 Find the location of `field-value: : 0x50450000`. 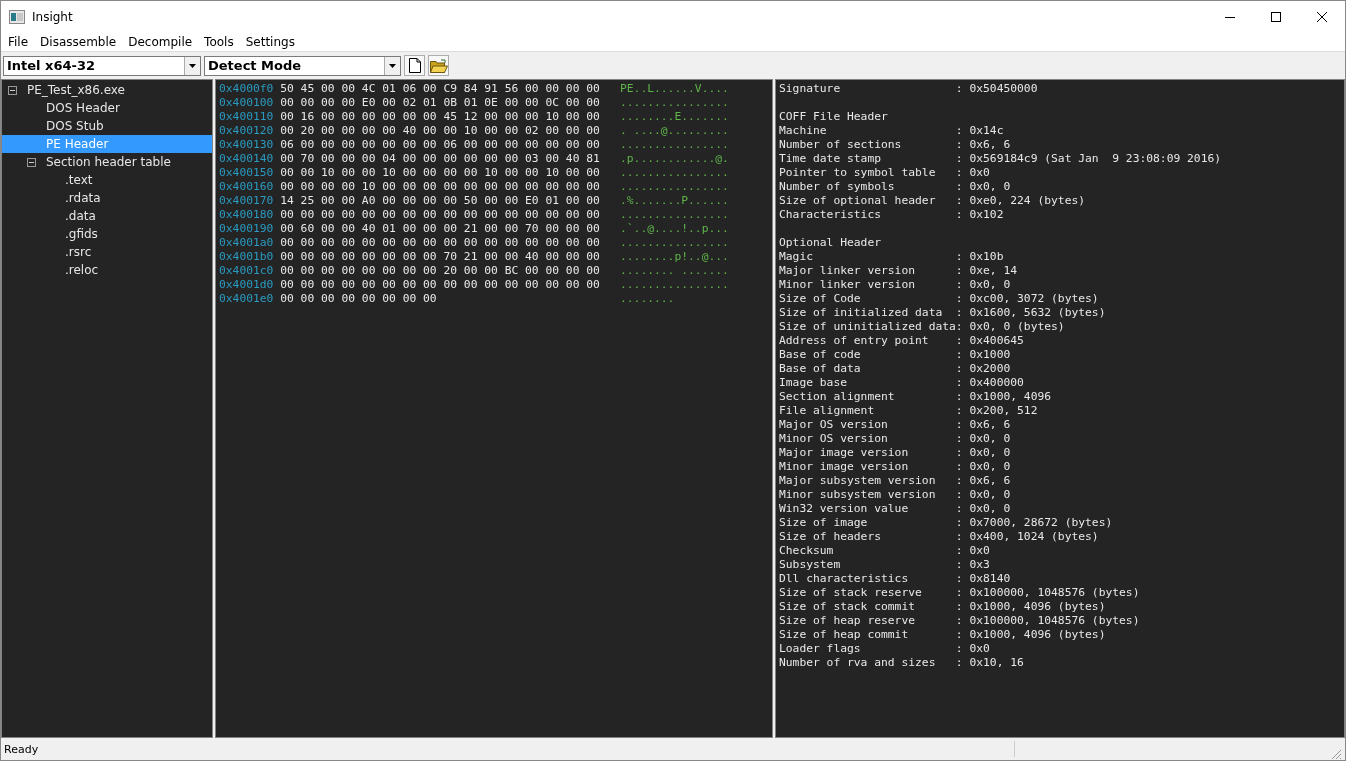

field-value: : 0x50450000 is located at coordinates (996, 89).